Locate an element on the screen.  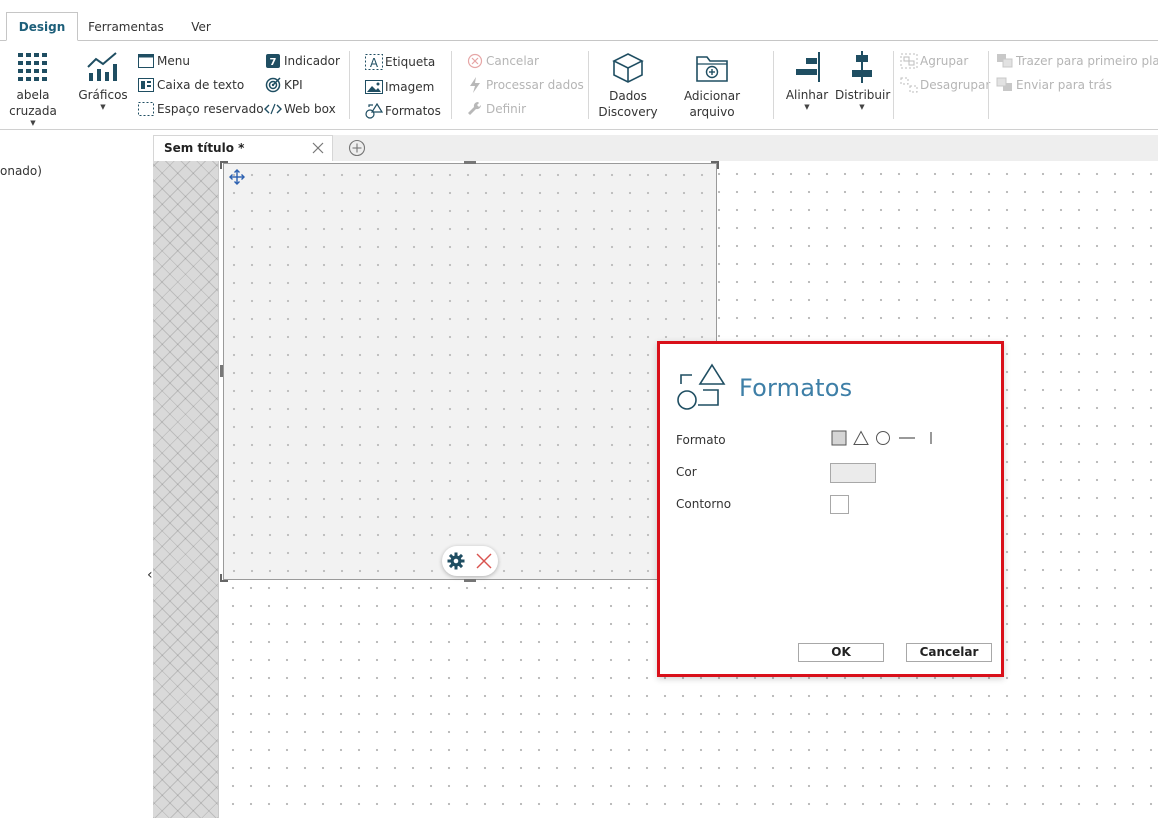
tab-ver: Ver is located at coordinates (201, 27).